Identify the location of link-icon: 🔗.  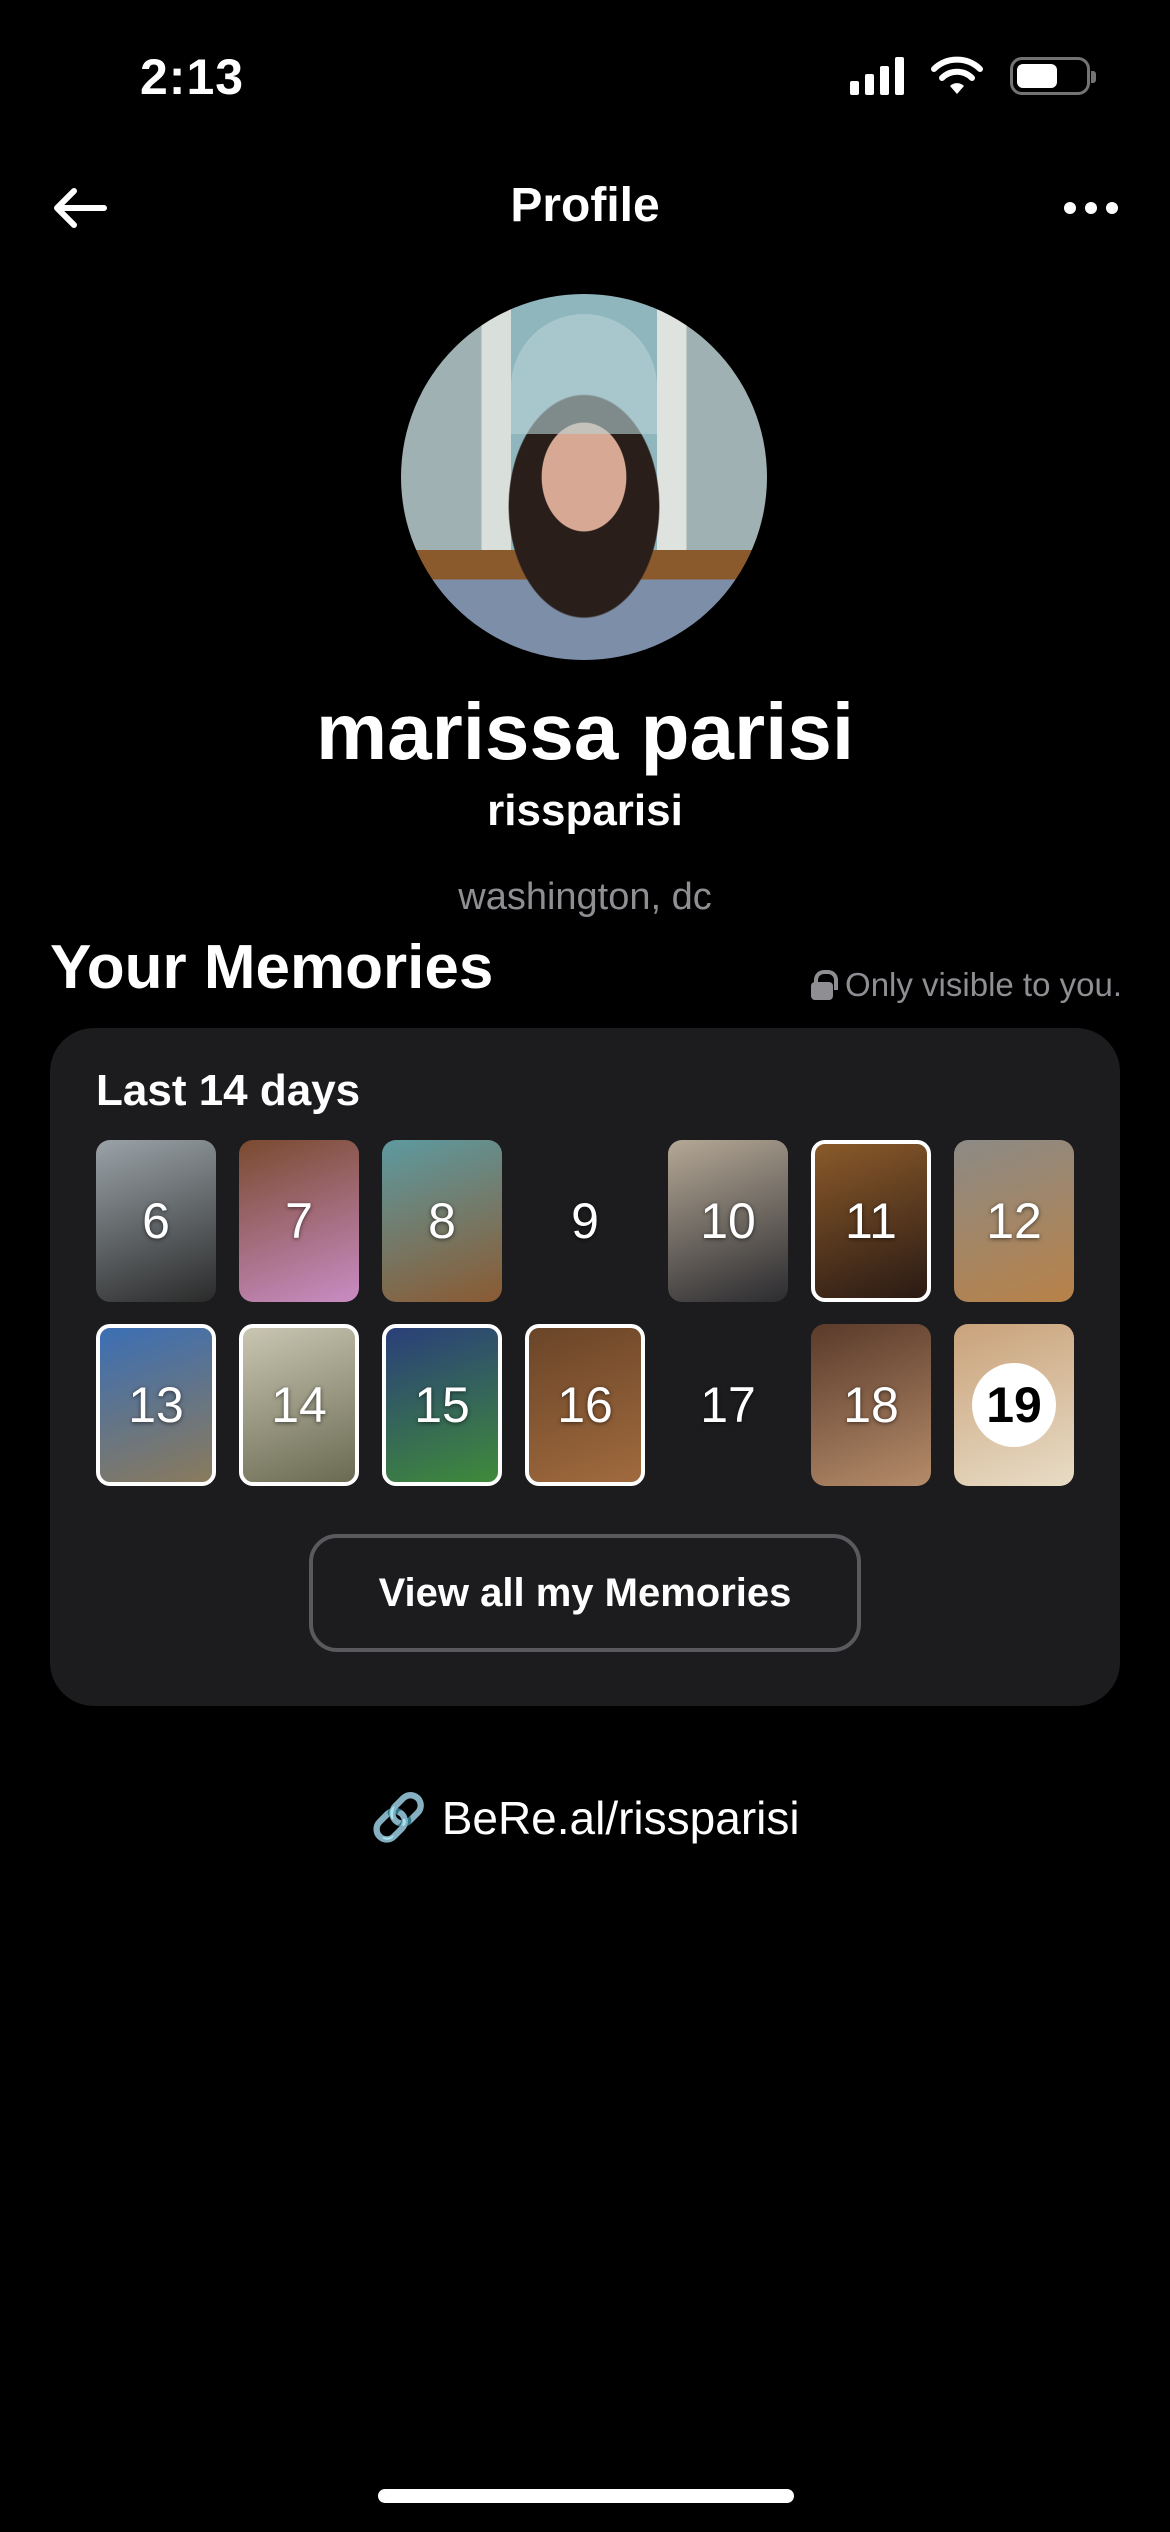
(399, 1817).